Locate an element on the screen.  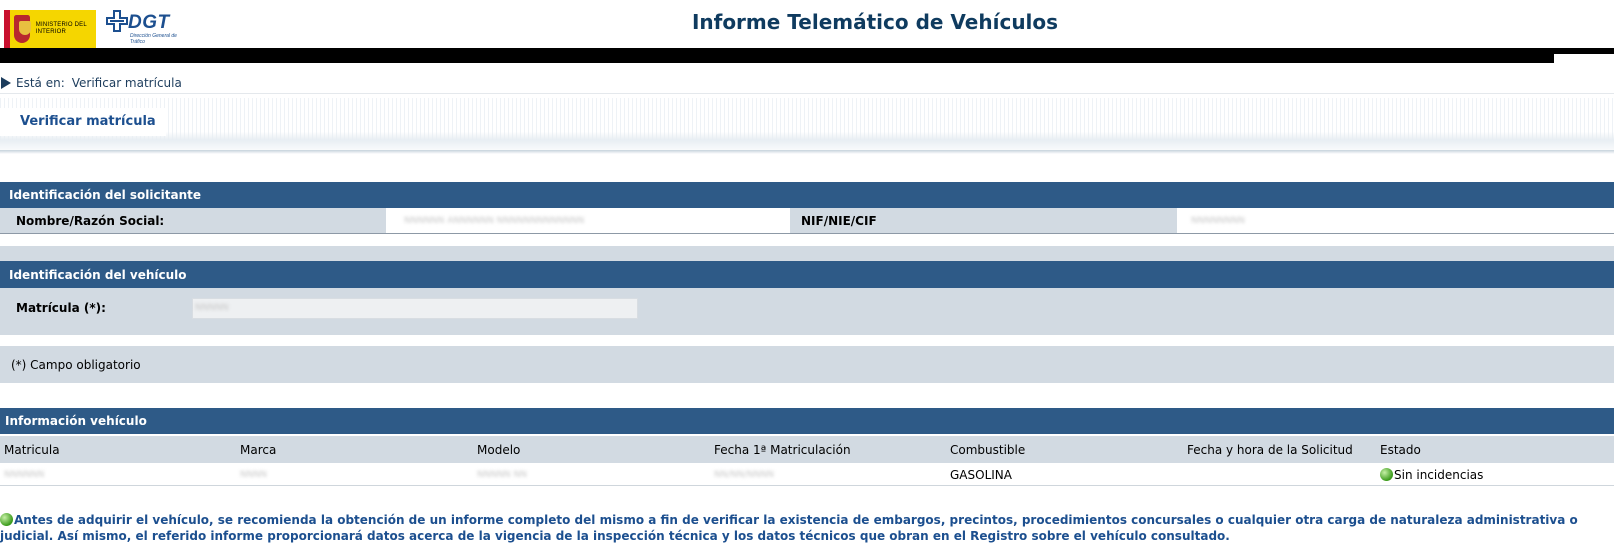
row-status: Sin incidencias is located at coordinates (1431, 475).